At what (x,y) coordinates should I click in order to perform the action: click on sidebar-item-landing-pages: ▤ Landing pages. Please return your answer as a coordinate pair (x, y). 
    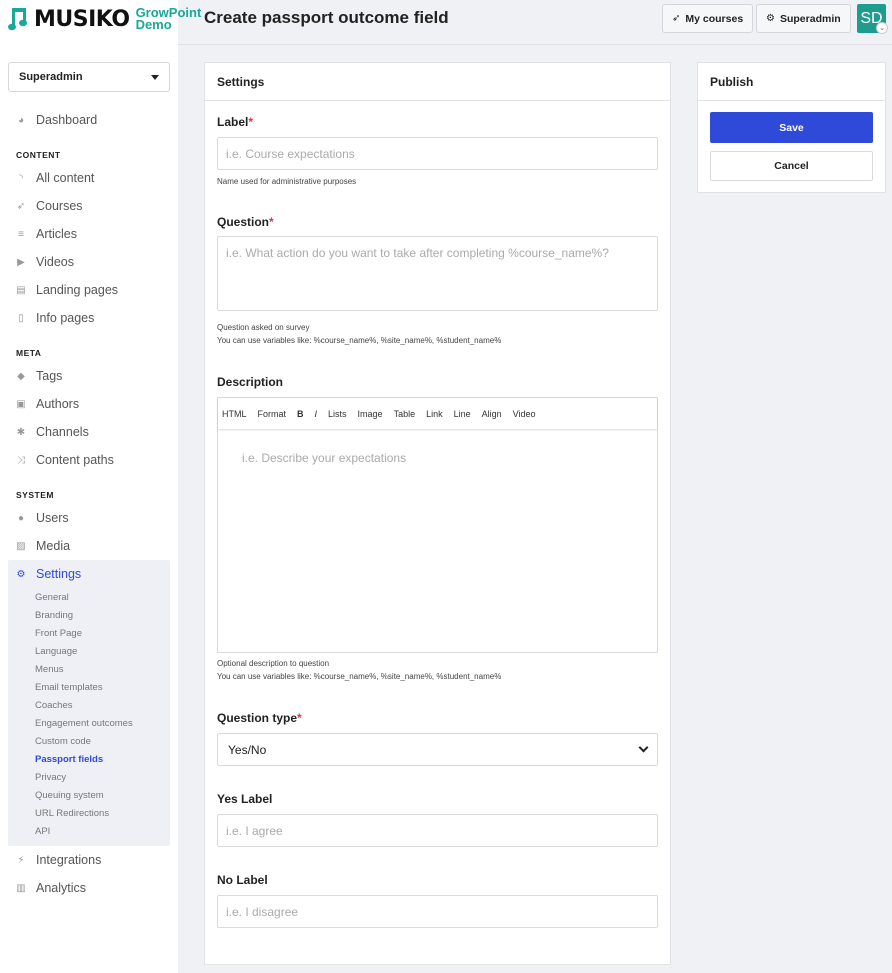
    Looking at the image, I should click on (89, 290).